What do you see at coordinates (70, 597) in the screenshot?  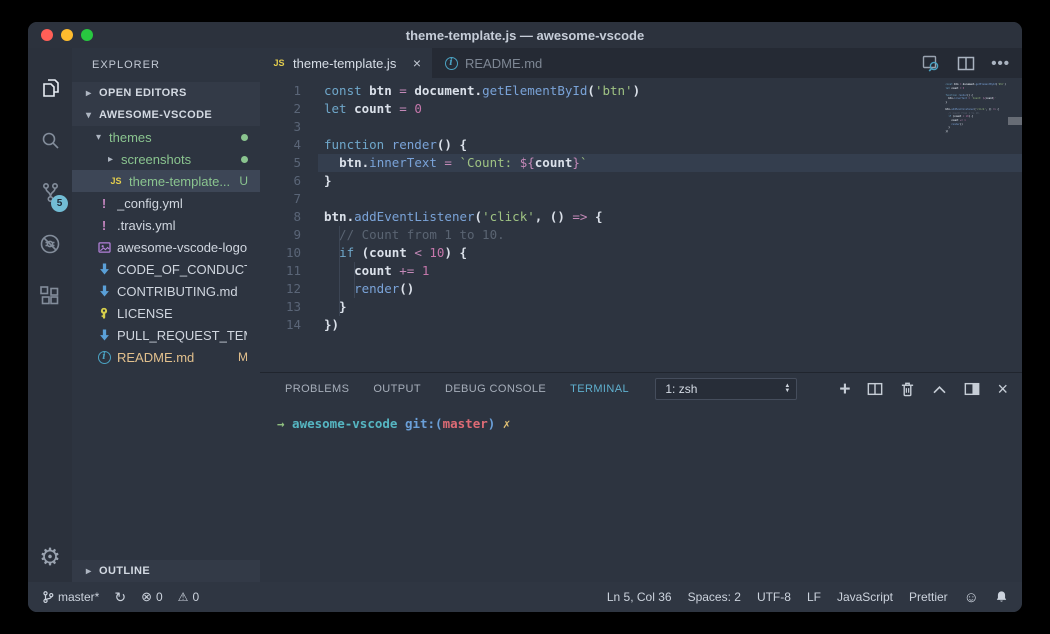 I see `status-item-branch: master*` at bounding box center [70, 597].